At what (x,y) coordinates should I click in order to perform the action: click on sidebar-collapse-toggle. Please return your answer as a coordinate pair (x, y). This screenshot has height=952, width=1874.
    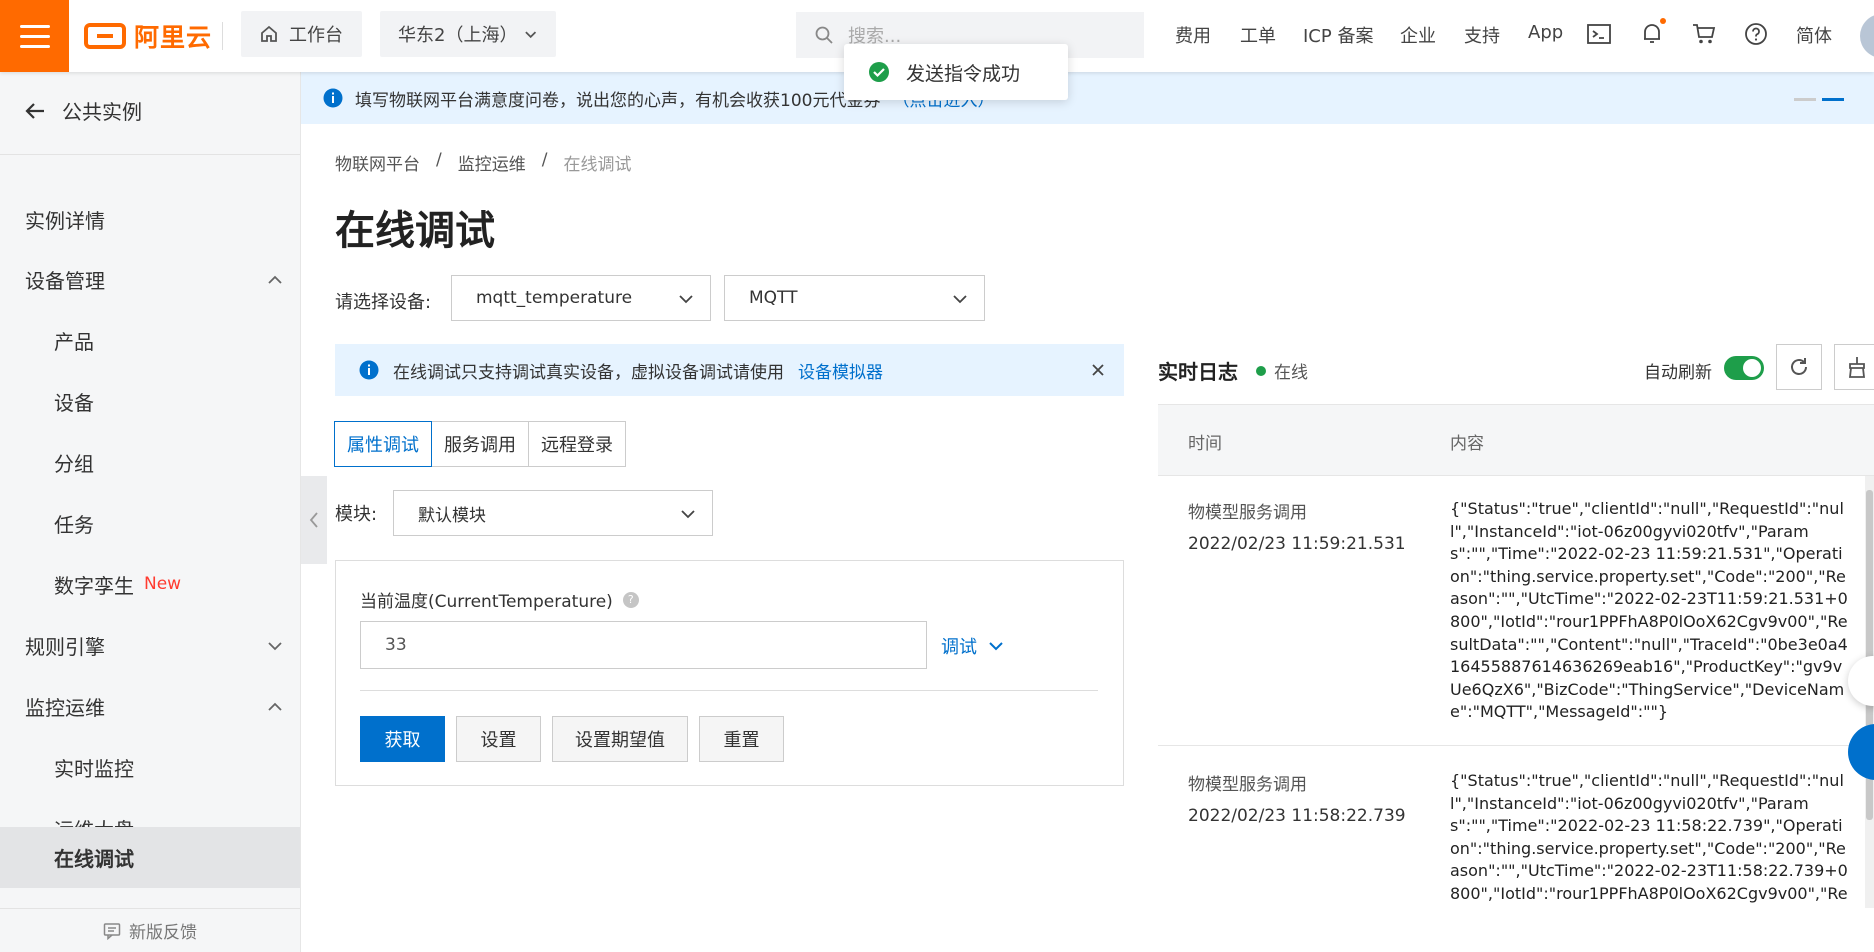
    Looking at the image, I should click on (314, 520).